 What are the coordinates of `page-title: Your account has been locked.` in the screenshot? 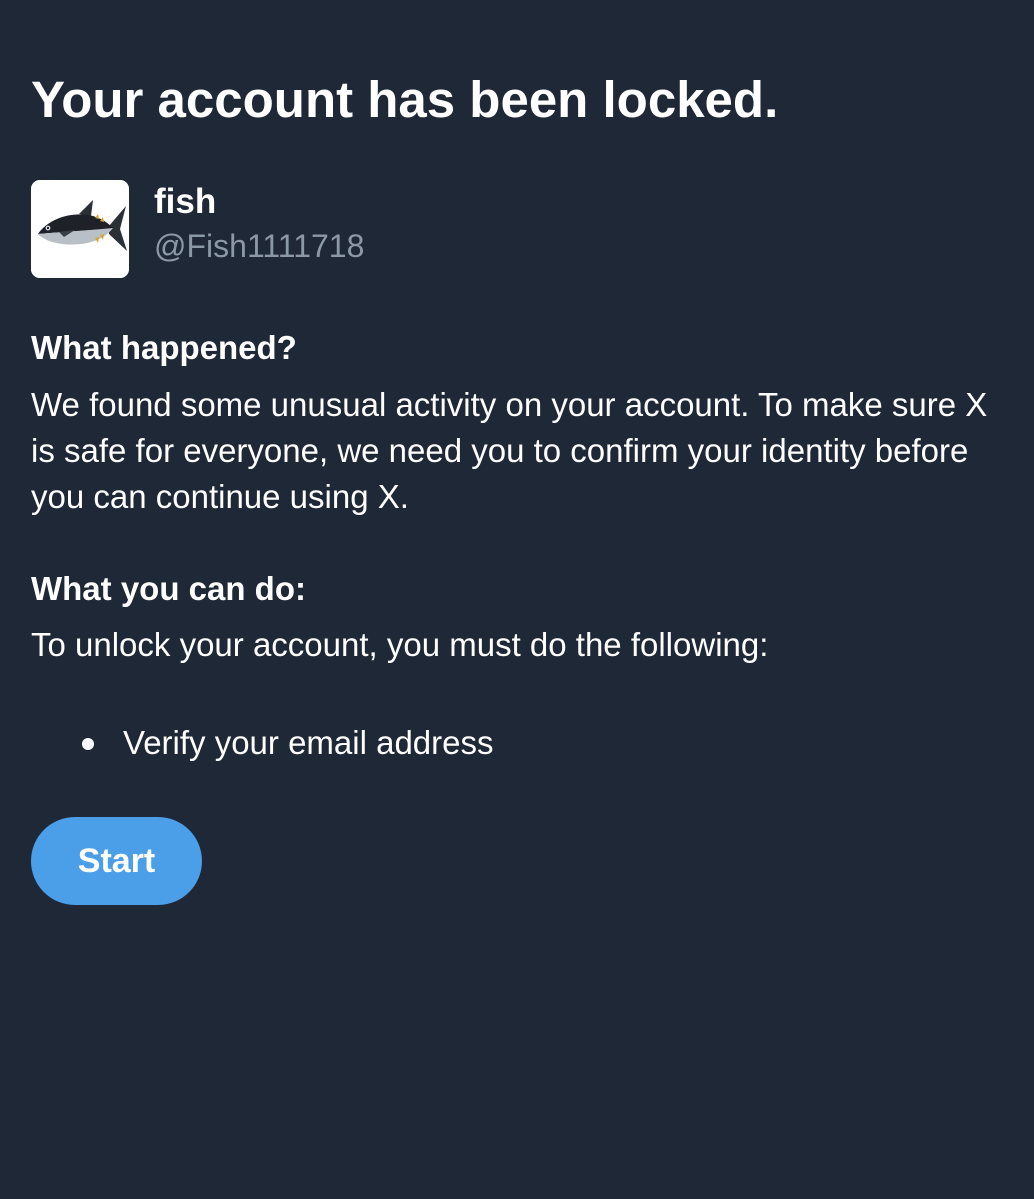 It's located at (405, 99).